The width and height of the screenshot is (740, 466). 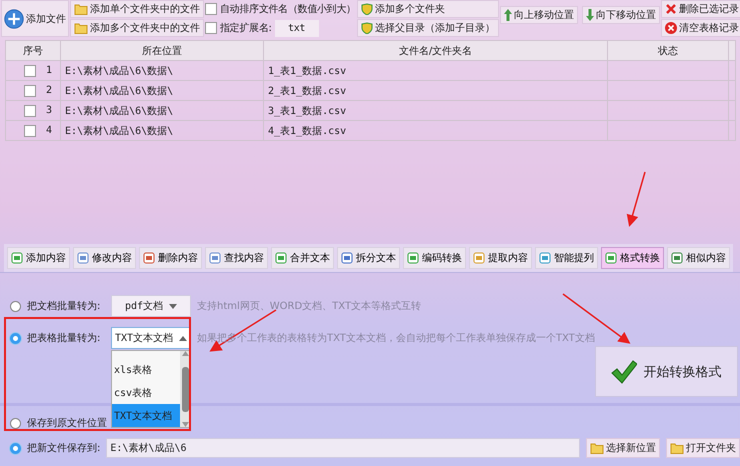 I want to click on row-number: 4, so click(x=49, y=130).